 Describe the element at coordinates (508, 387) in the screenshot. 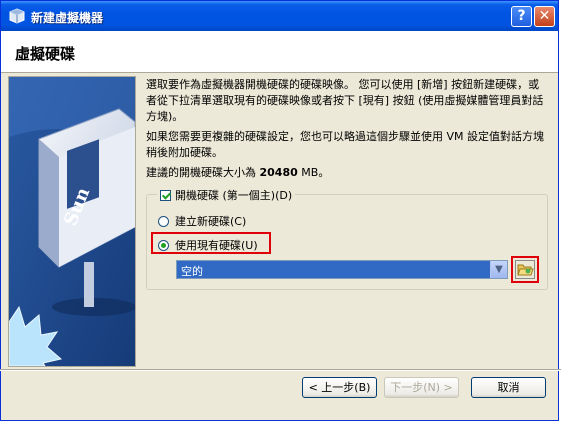

I see `cancel-button: 取消` at that location.